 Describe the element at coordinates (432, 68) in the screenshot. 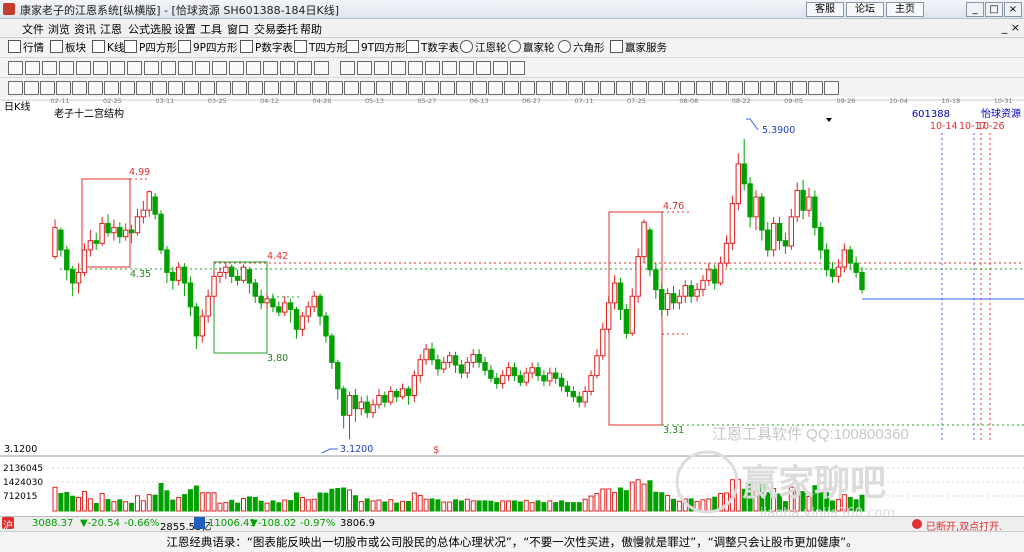

I see `draw-tool-icon-b425` at that location.